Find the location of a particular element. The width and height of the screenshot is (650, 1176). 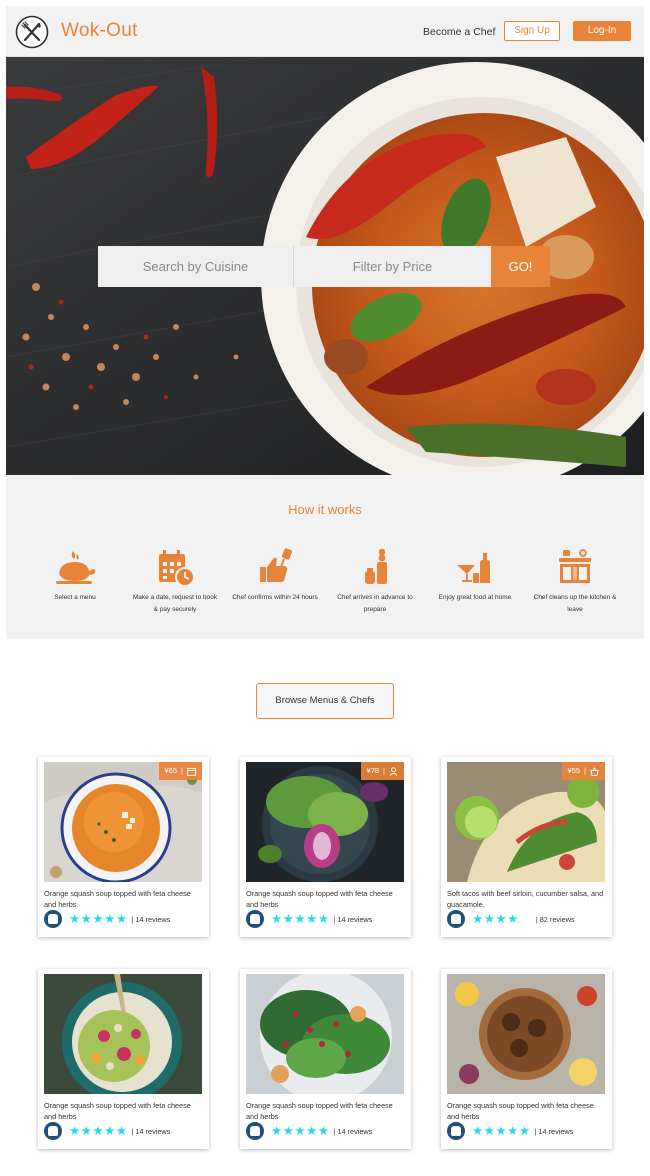

step-label: Chef cleans up the kitchen & leave is located at coordinates (575, 603).